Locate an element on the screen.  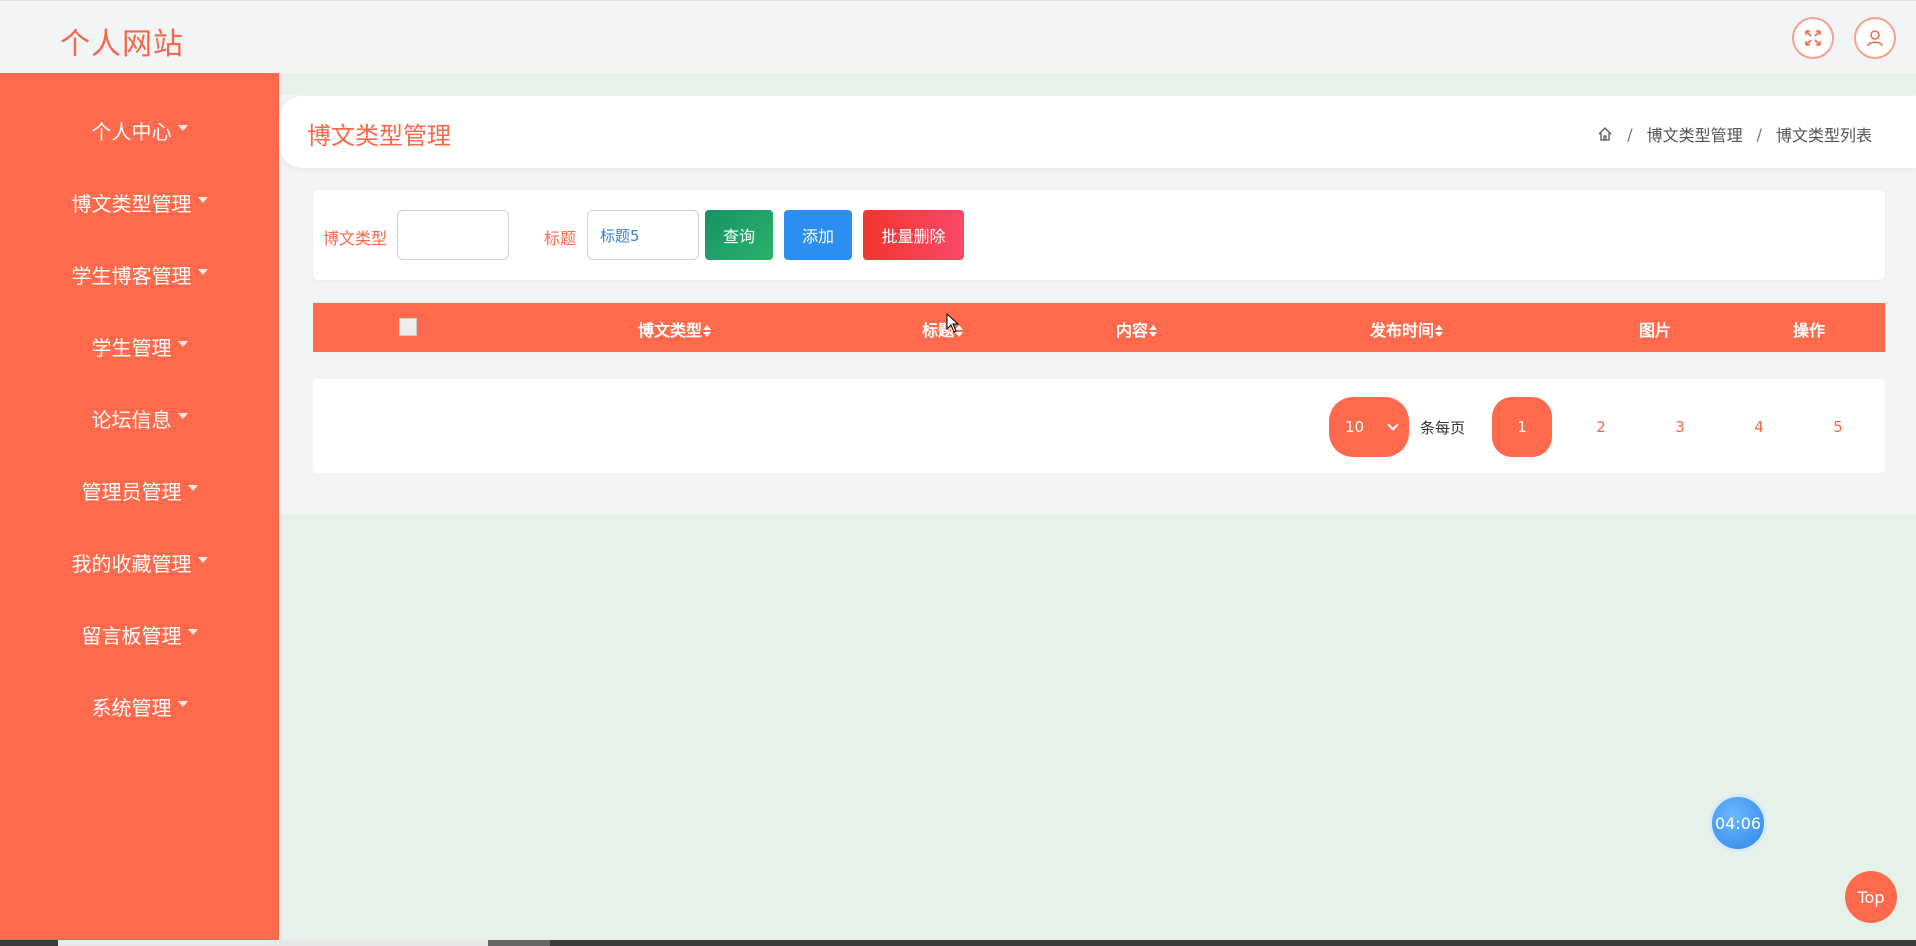
batch-delete-button: 批量删除 is located at coordinates (913, 235).